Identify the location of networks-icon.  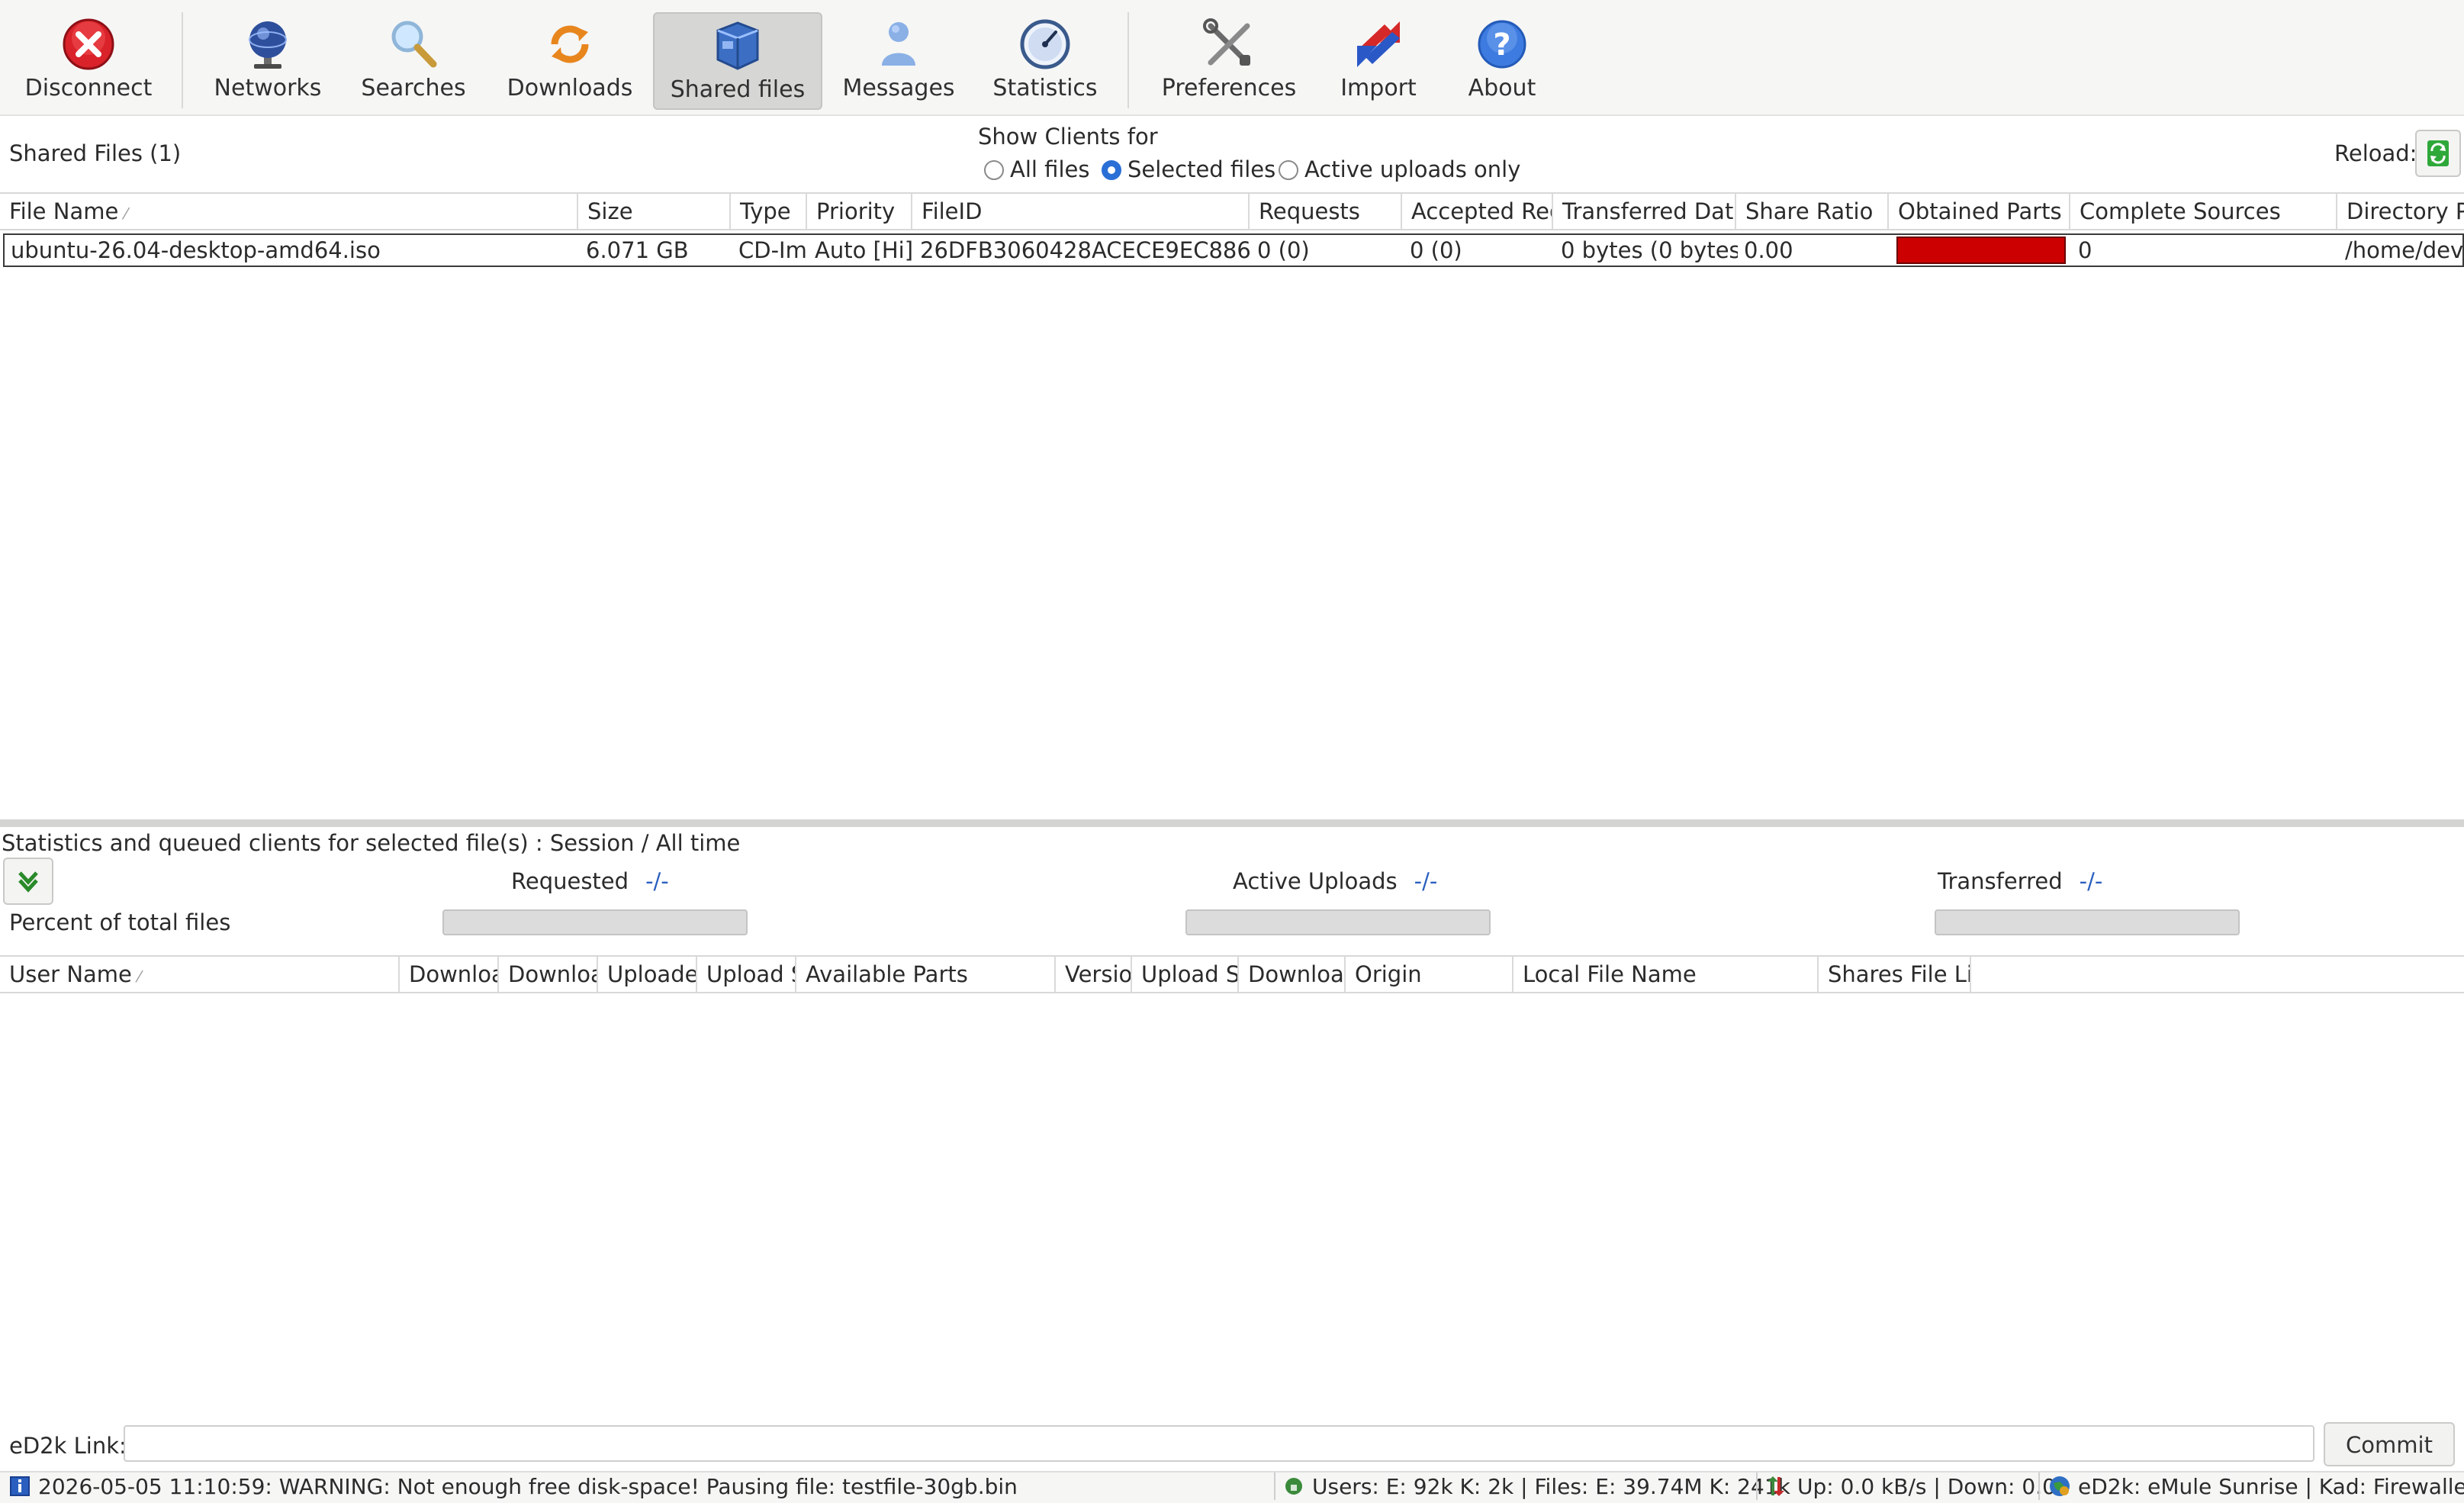
(268, 45).